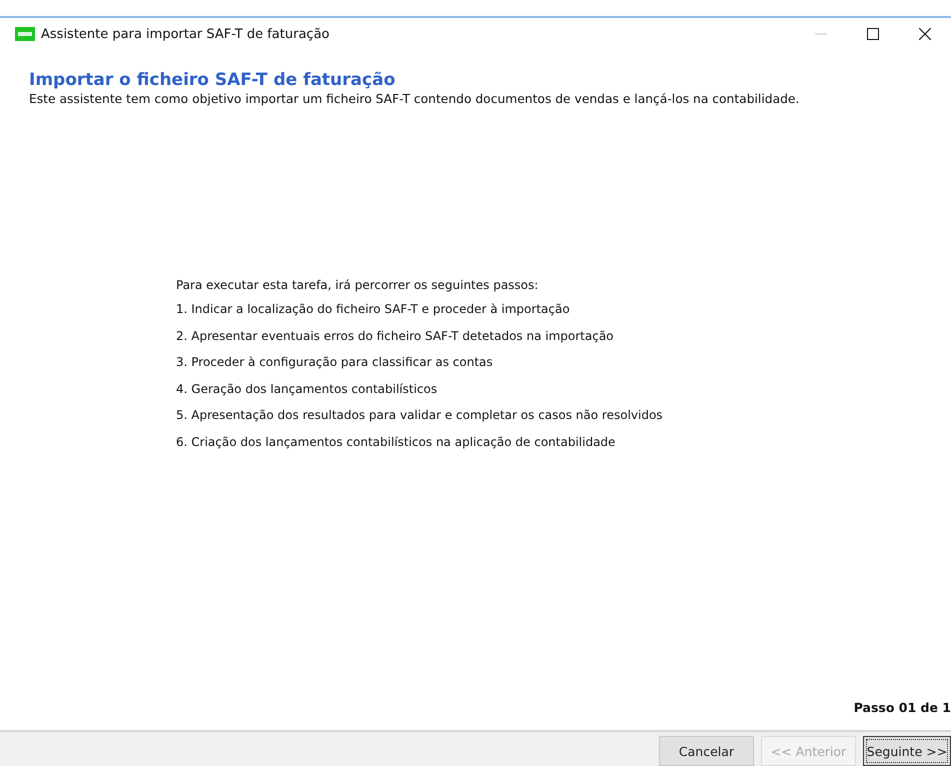 Image resolution: width=951 pixels, height=766 pixels. I want to click on intro-text: Para executar esta tarefa, irá percorrer os seguintes passos:, so click(358, 285).